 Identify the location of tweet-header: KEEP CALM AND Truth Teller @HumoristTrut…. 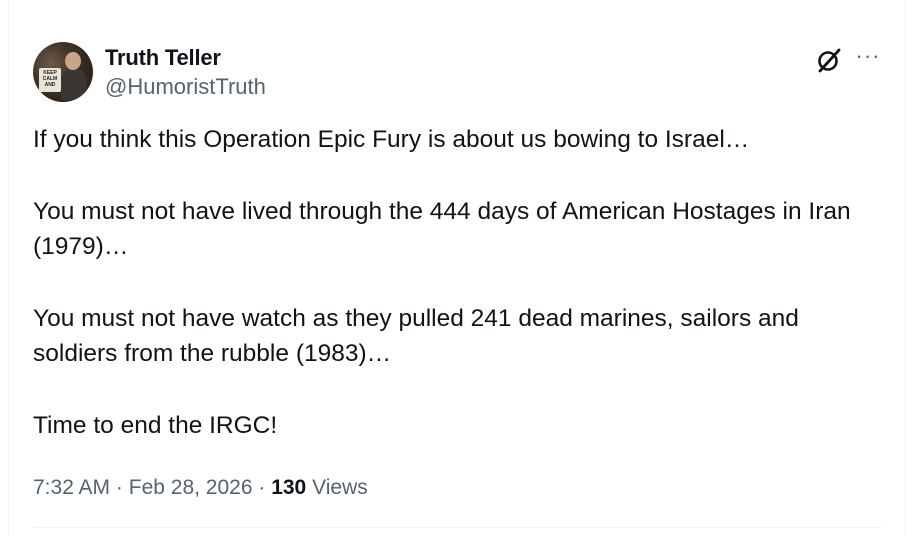
(458, 73).